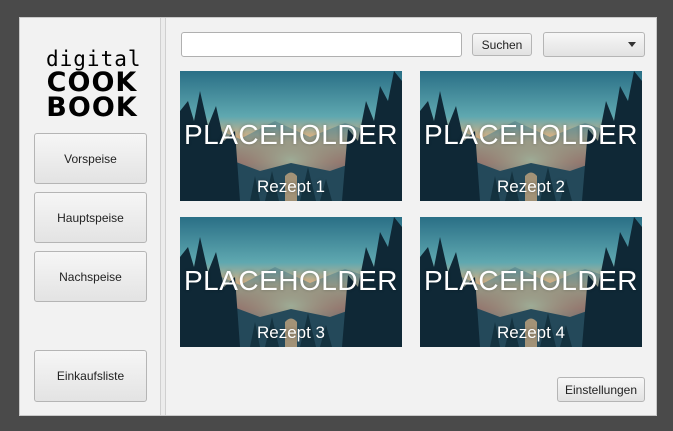 This screenshot has height=431, width=673. Describe the element at coordinates (291, 332) in the screenshot. I see `recipe-name: Rezept 3` at that location.